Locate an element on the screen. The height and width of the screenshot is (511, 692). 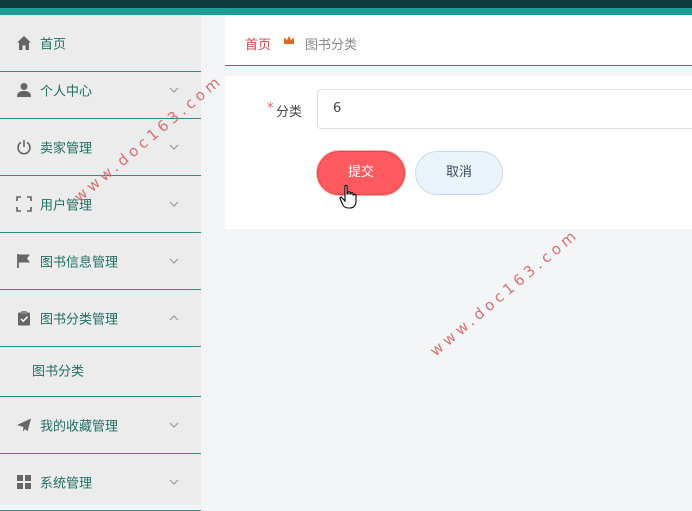
flag-icon is located at coordinates (23, 261).